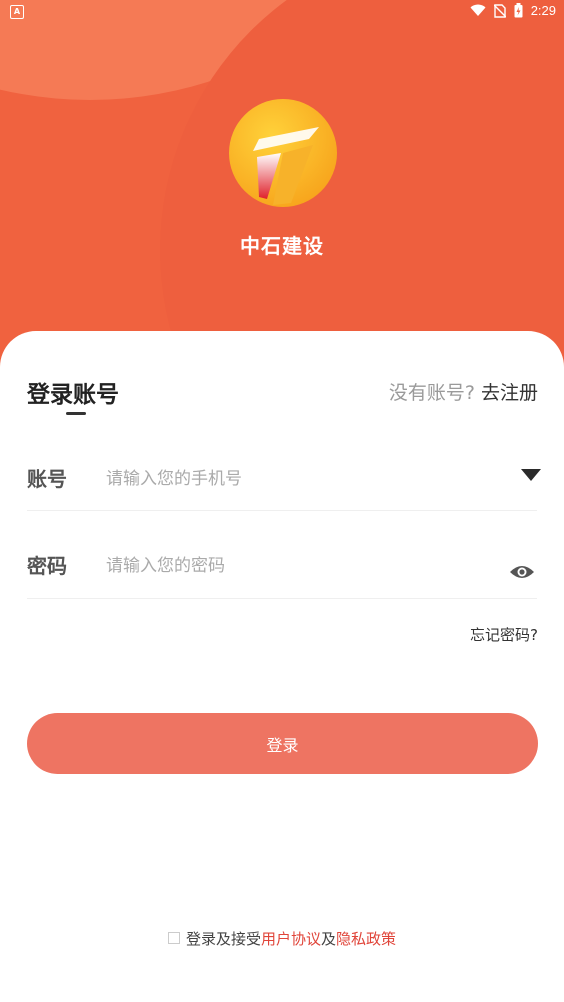  Describe the element at coordinates (283, 153) in the screenshot. I see `app-logo` at that location.